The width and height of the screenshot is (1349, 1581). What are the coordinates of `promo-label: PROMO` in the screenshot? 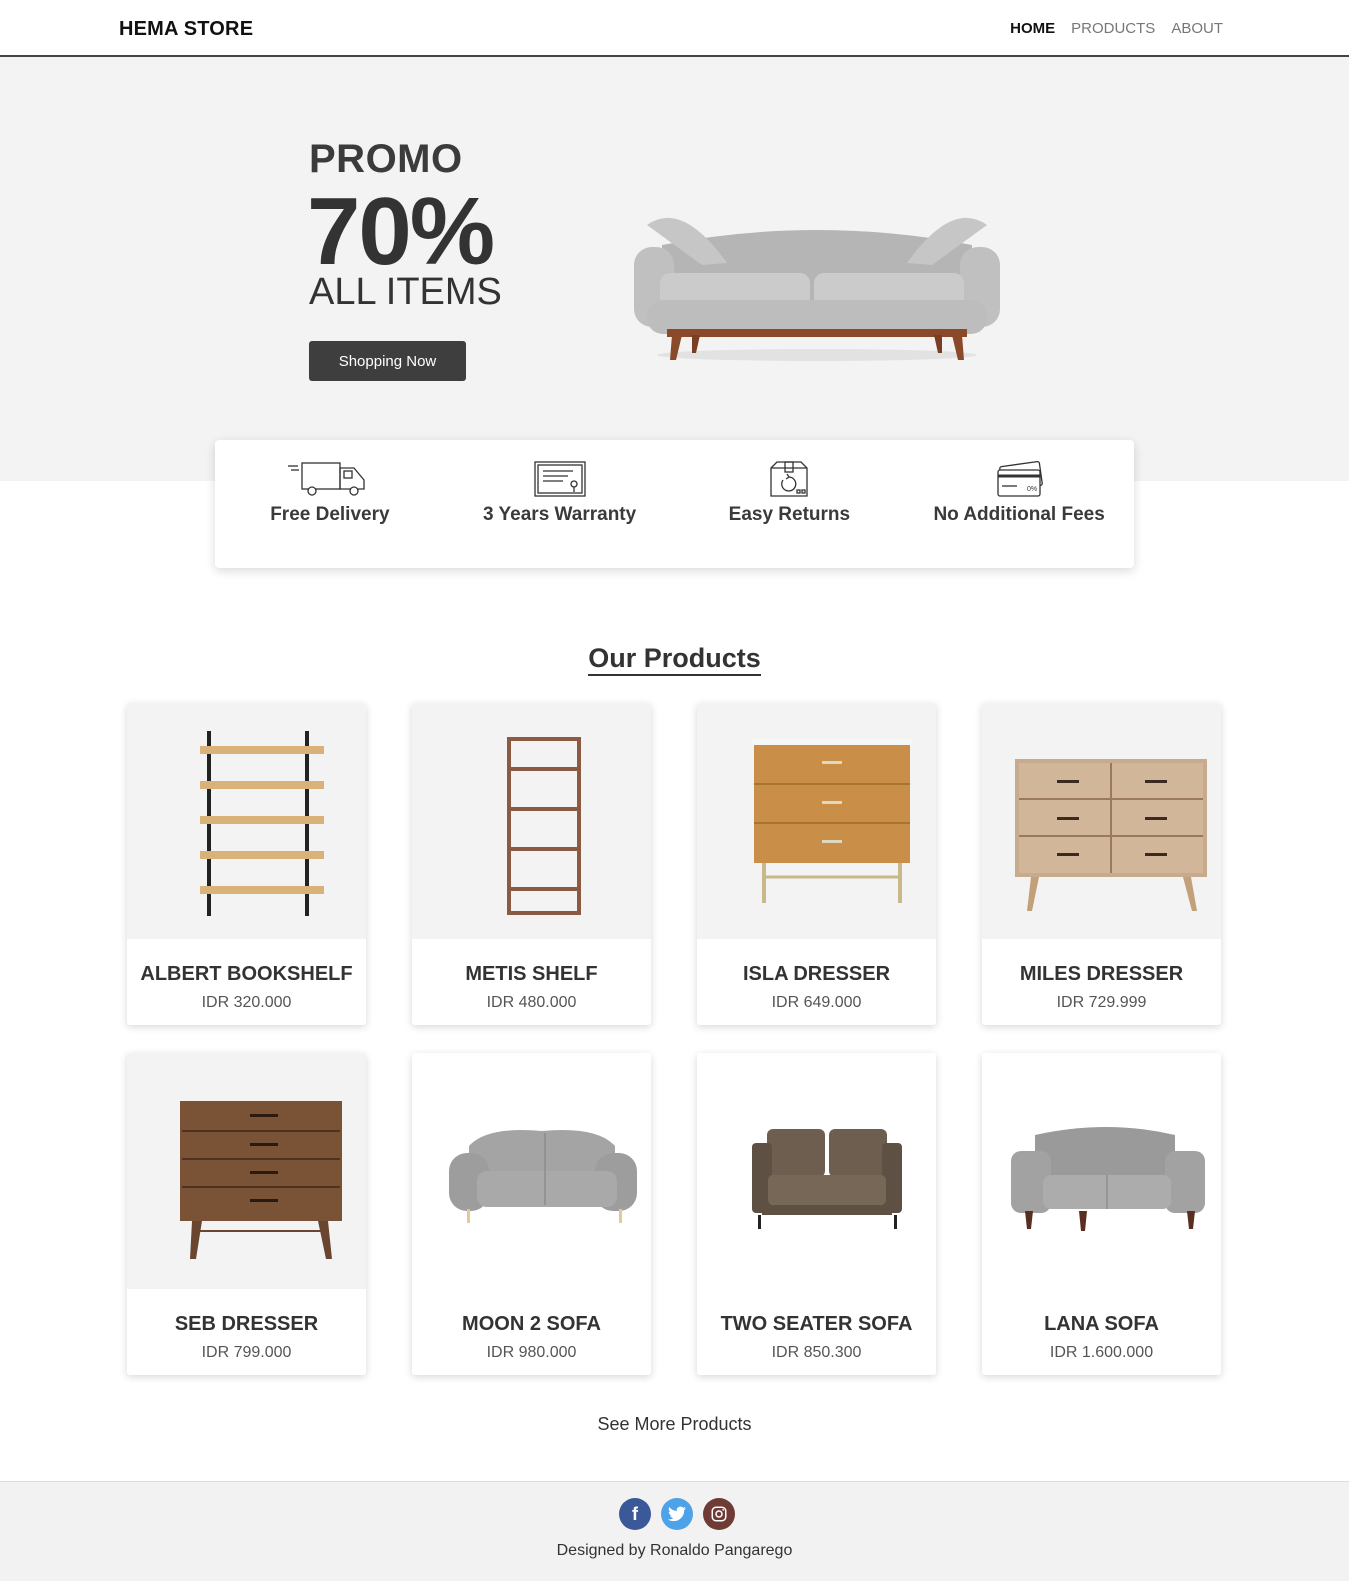 It's located at (386, 159).